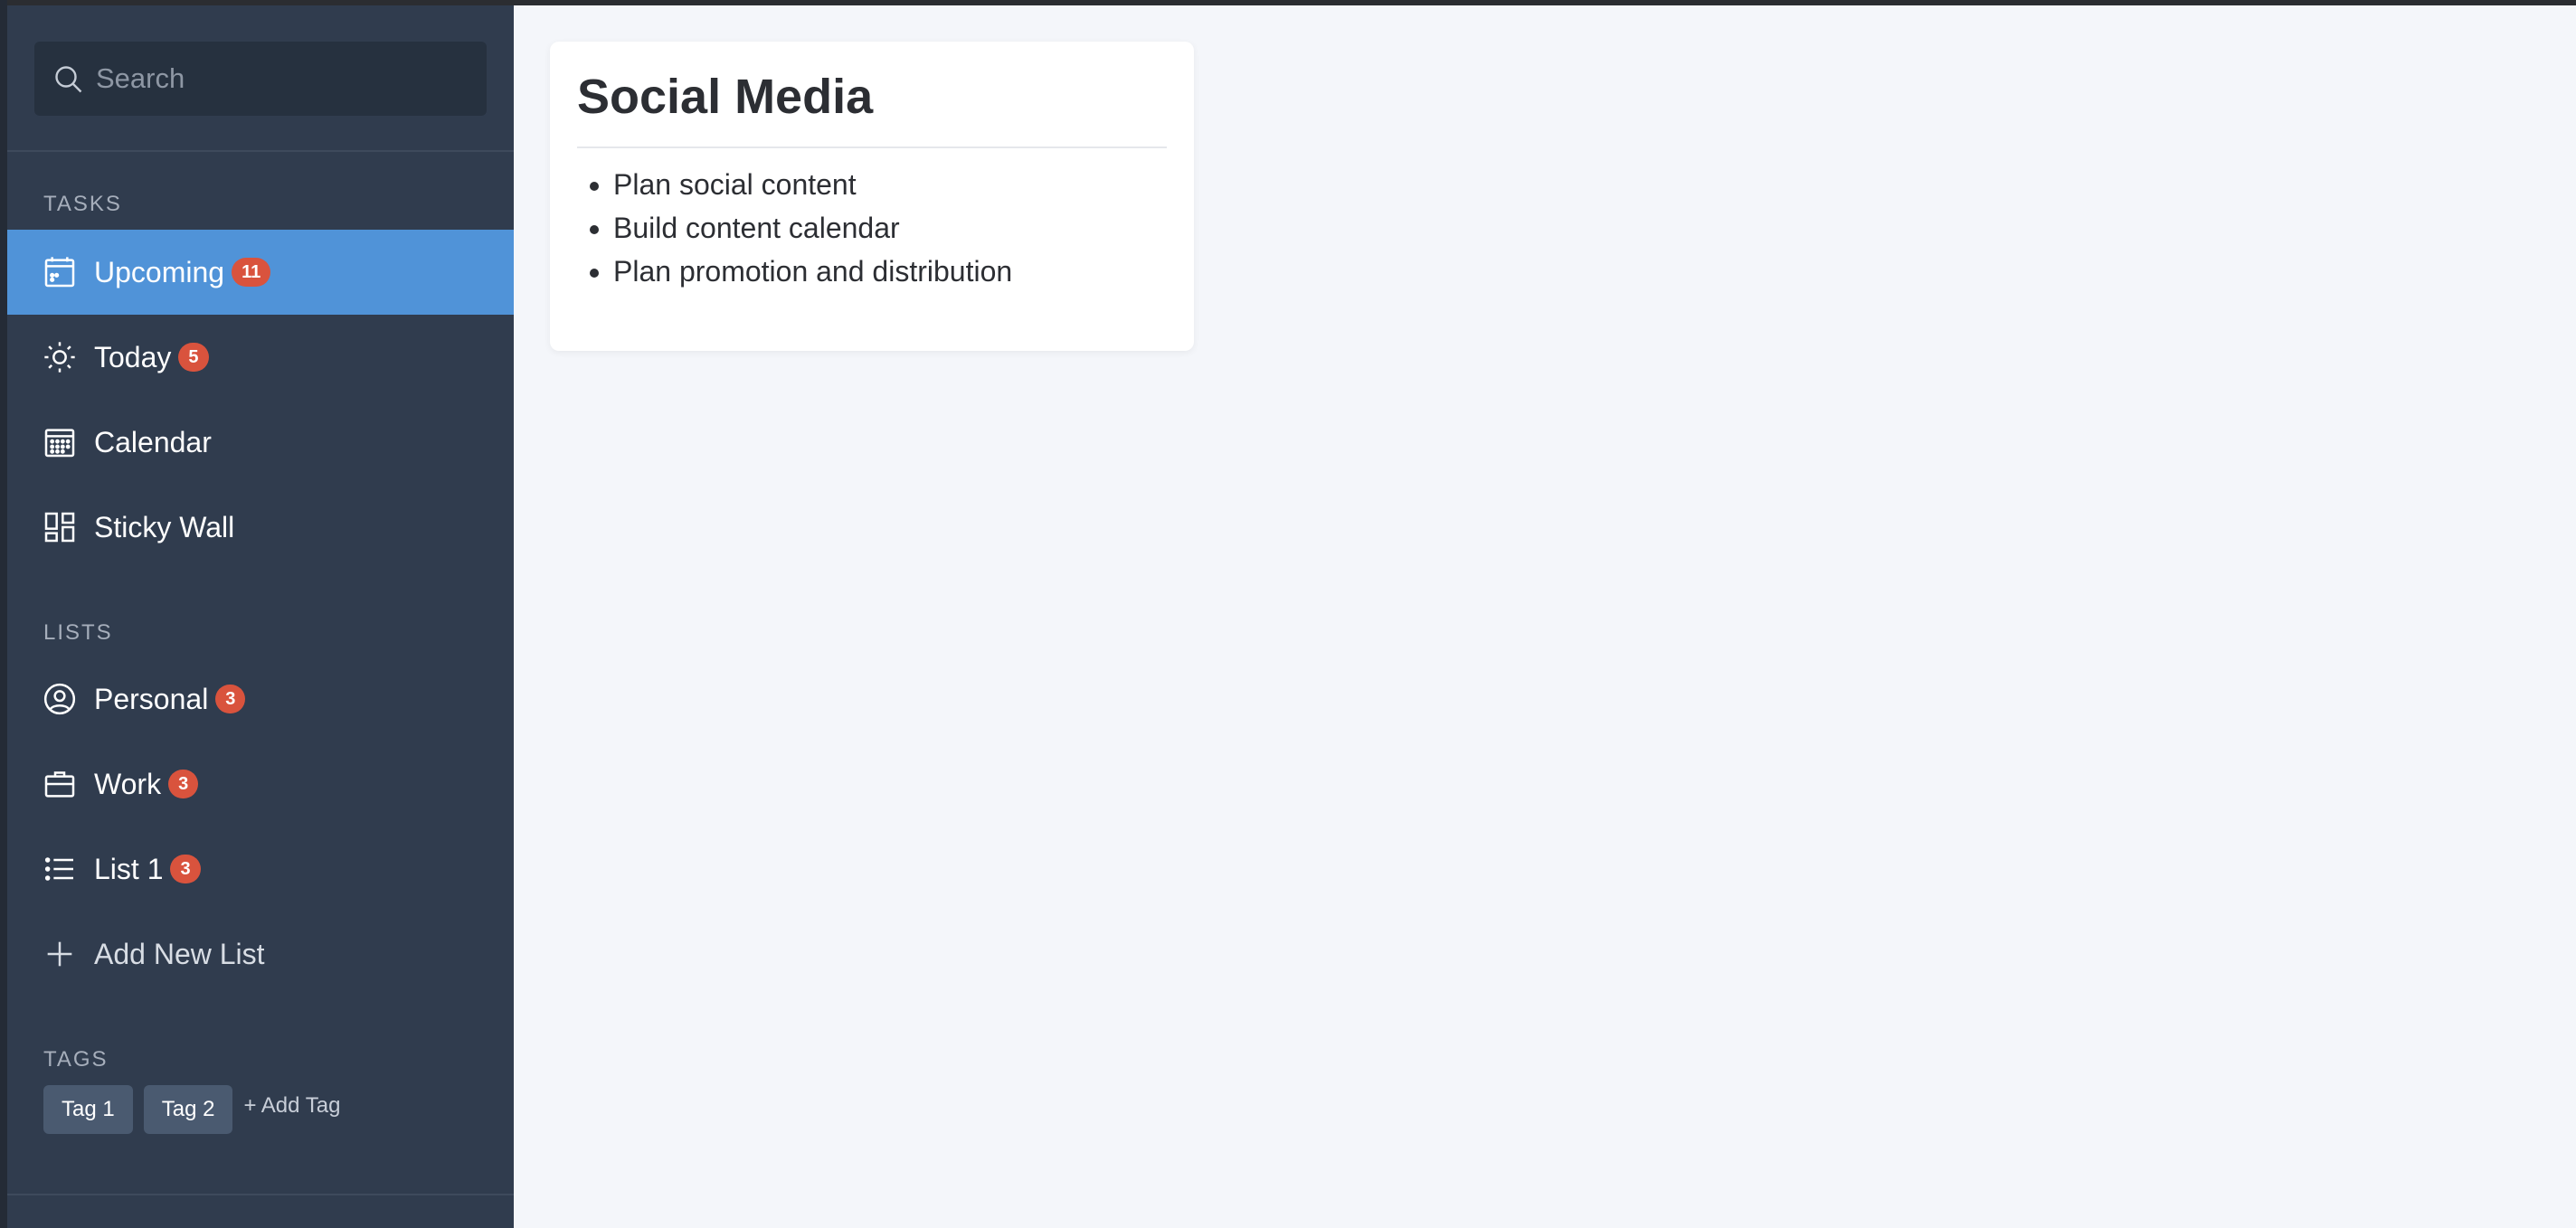  What do you see at coordinates (260, 151) in the screenshot?
I see `sidebar-divider` at bounding box center [260, 151].